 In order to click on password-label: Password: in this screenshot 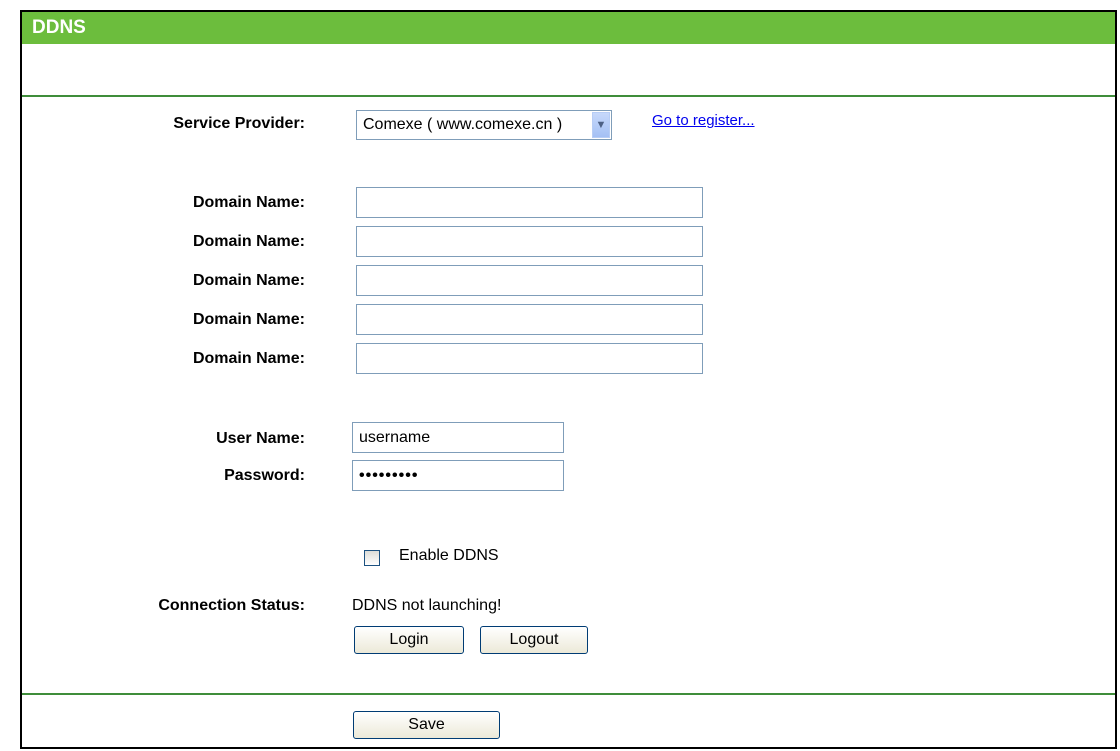, I will do `click(264, 475)`.